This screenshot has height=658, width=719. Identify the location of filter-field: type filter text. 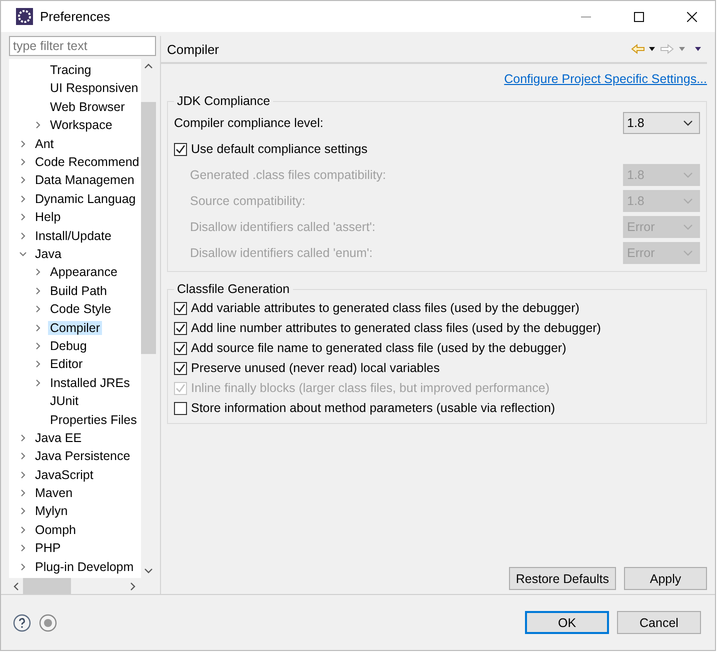
(82, 46).